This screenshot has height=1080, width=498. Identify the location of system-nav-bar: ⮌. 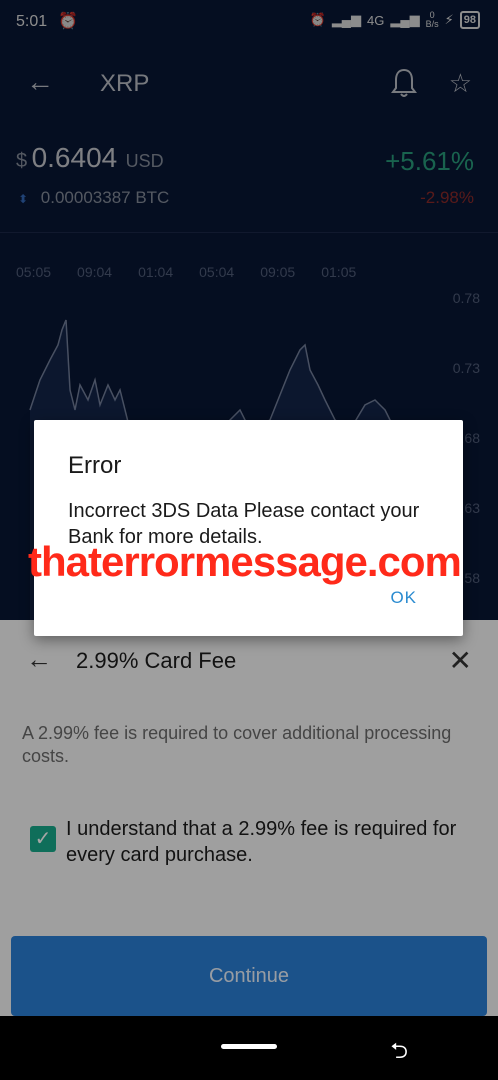
(249, 1048).